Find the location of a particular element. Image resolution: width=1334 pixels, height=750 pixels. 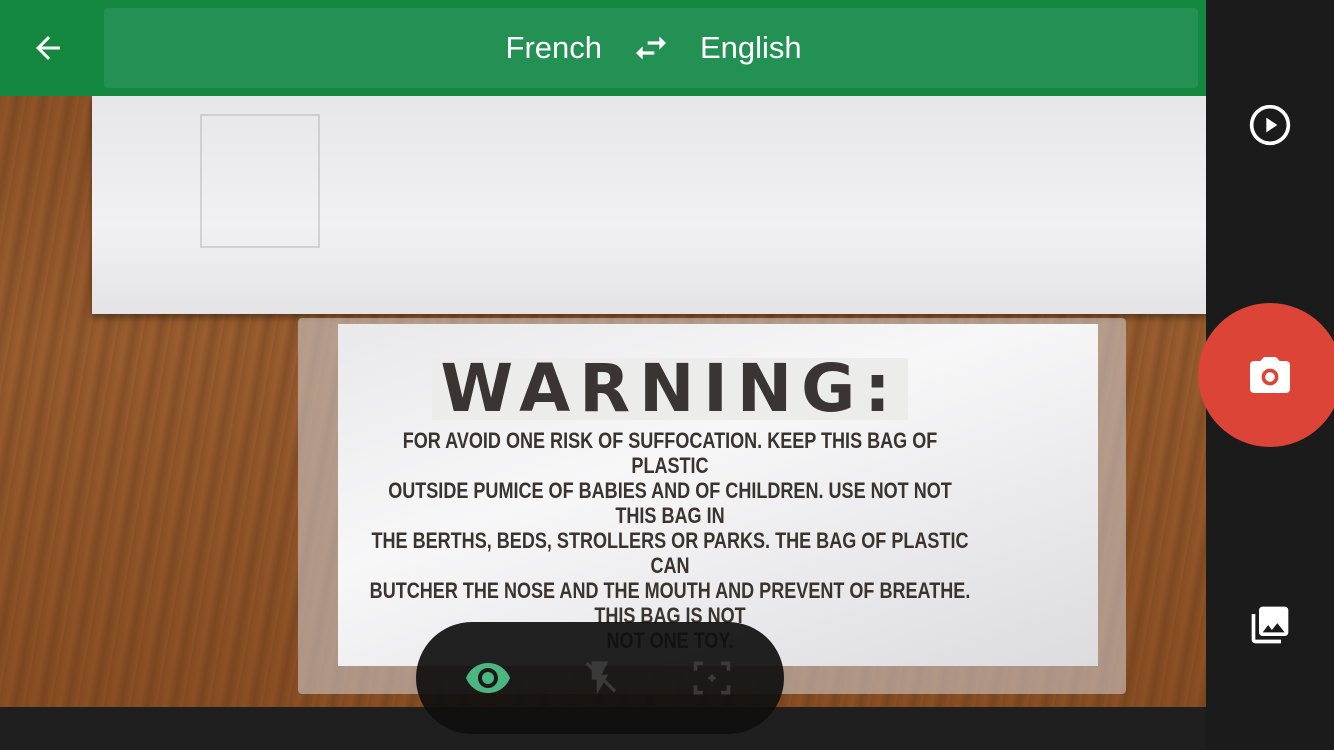

focus-button is located at coordinates (712, 678).